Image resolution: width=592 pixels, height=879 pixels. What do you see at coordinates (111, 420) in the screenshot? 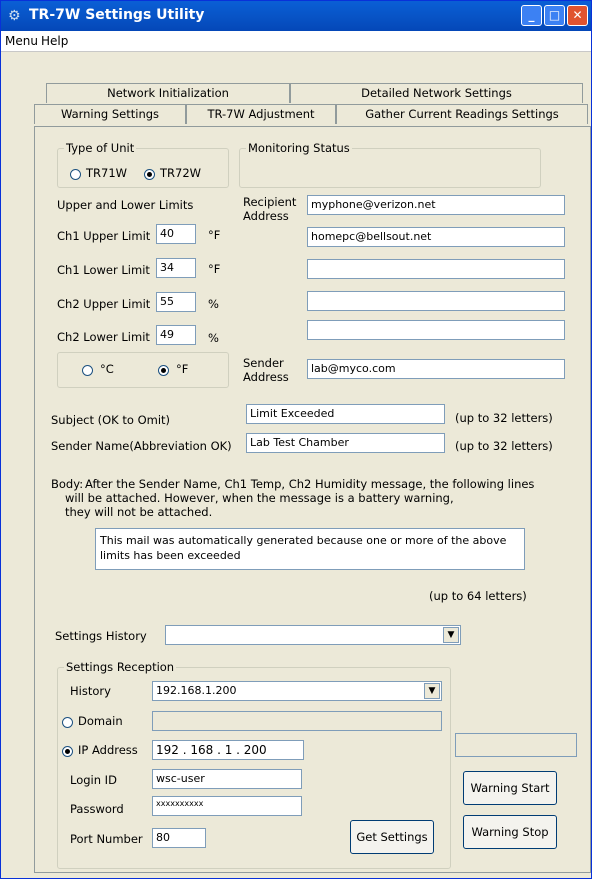
I see `subject-label: Subject (OK to Omit)` at bounding box center [111, 420].